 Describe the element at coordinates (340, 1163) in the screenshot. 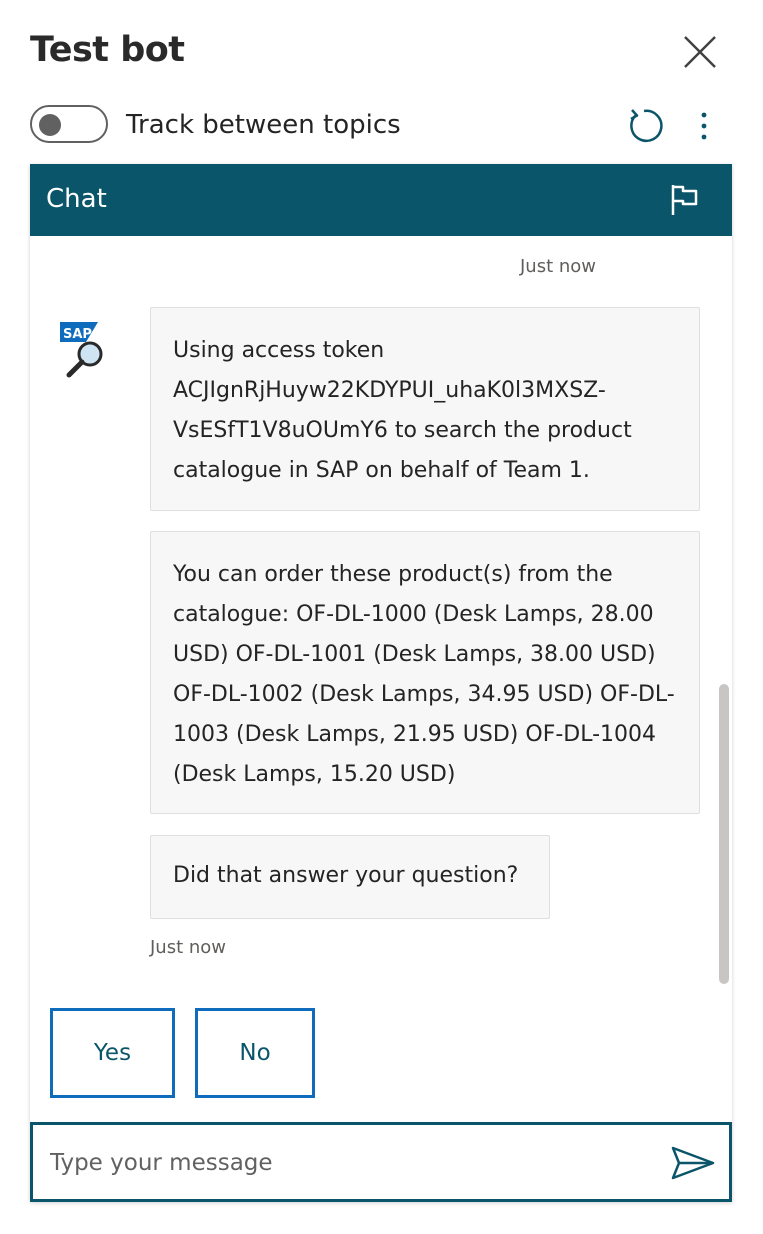

I see `message-input` at that location.